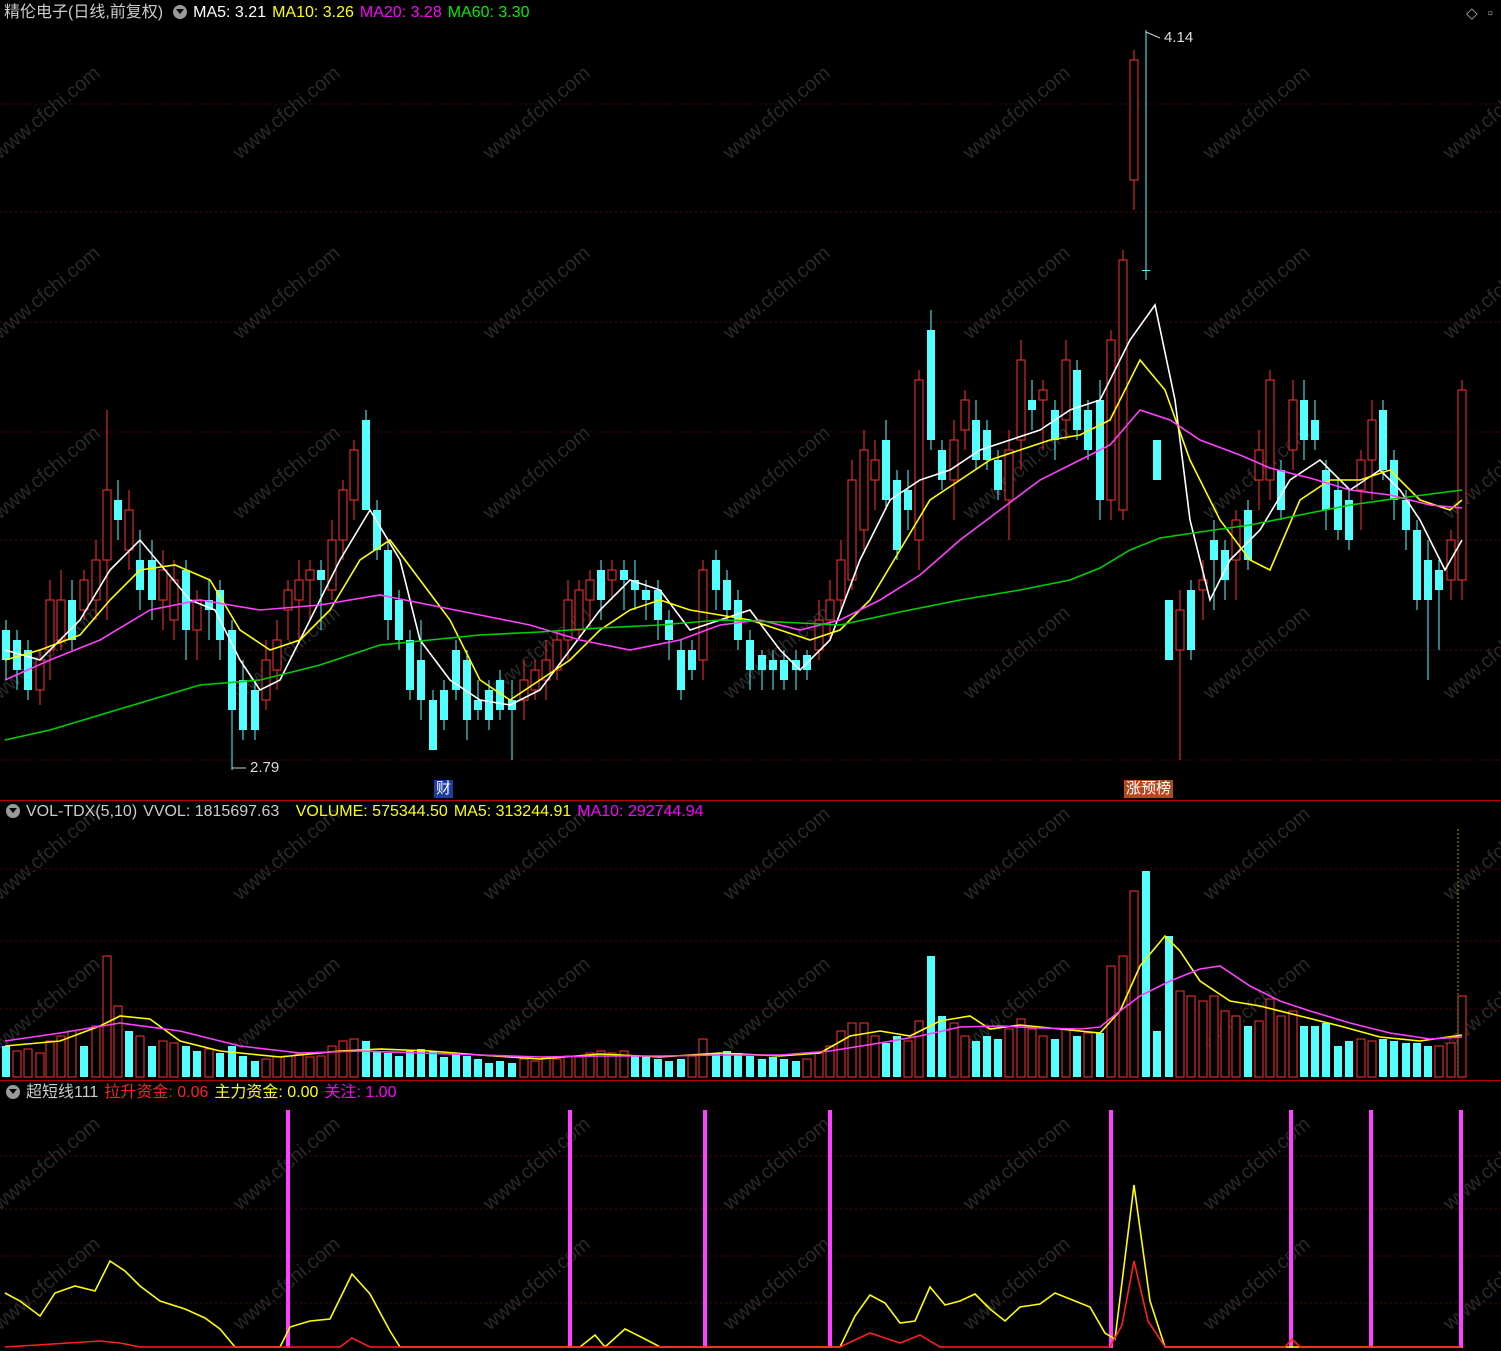  Describe the element at coordinates (750, 1093) in the screenshot. I see `indicator-panel-header: 超短线111 拉升资金: 0.06 主力资金: 0.00 关注: 1.00` at that location.